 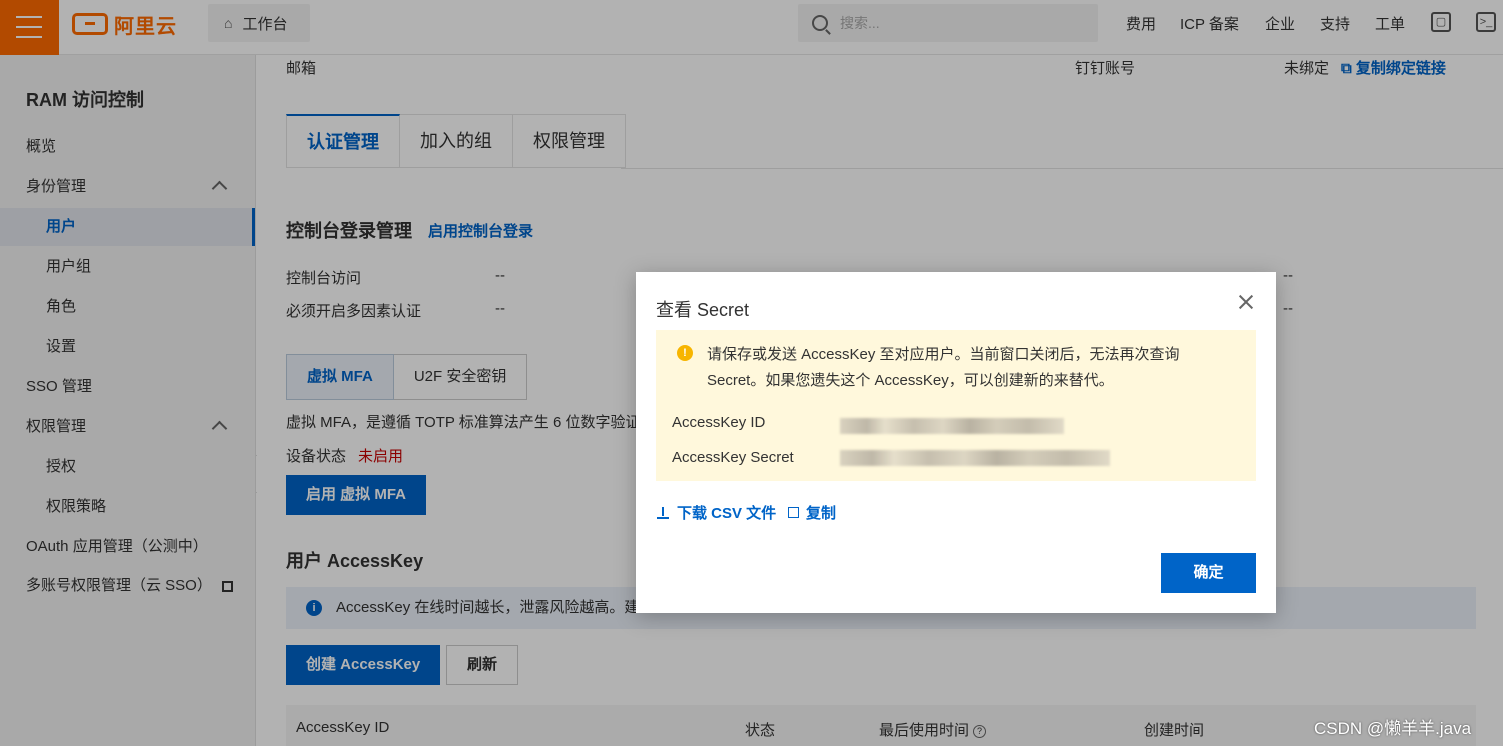 I want to click on close-icon, so click(x=1246, y=302).